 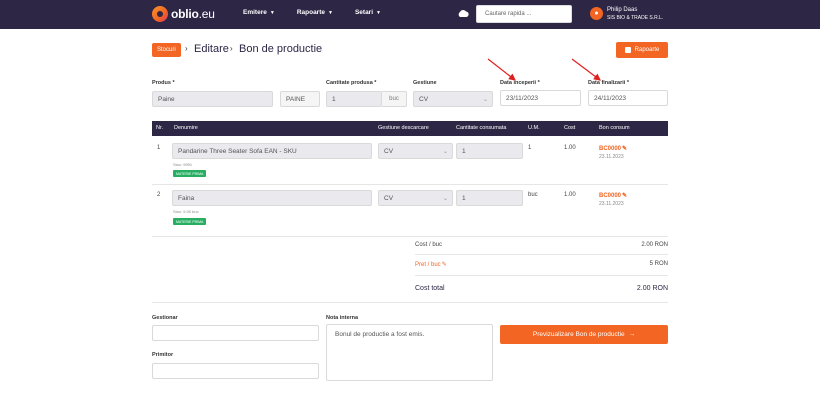 I want to click on report-icon, so click(x=627, y=50).